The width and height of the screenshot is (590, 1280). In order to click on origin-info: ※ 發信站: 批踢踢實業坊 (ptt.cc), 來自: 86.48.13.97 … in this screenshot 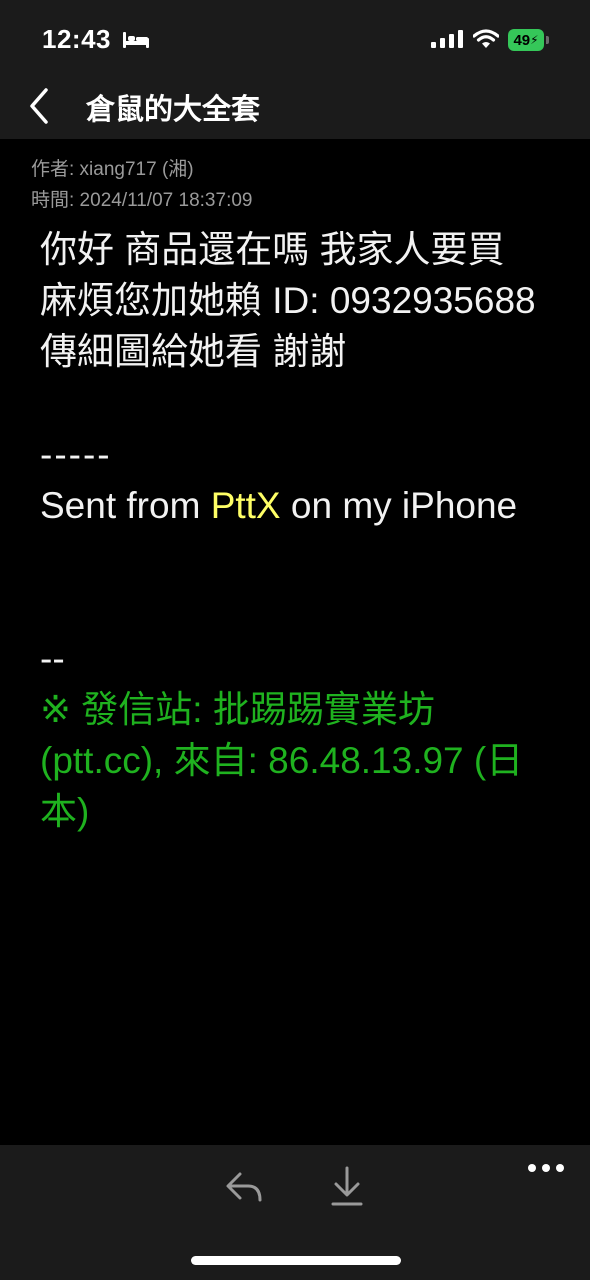, I will do `click(282, 760)`.